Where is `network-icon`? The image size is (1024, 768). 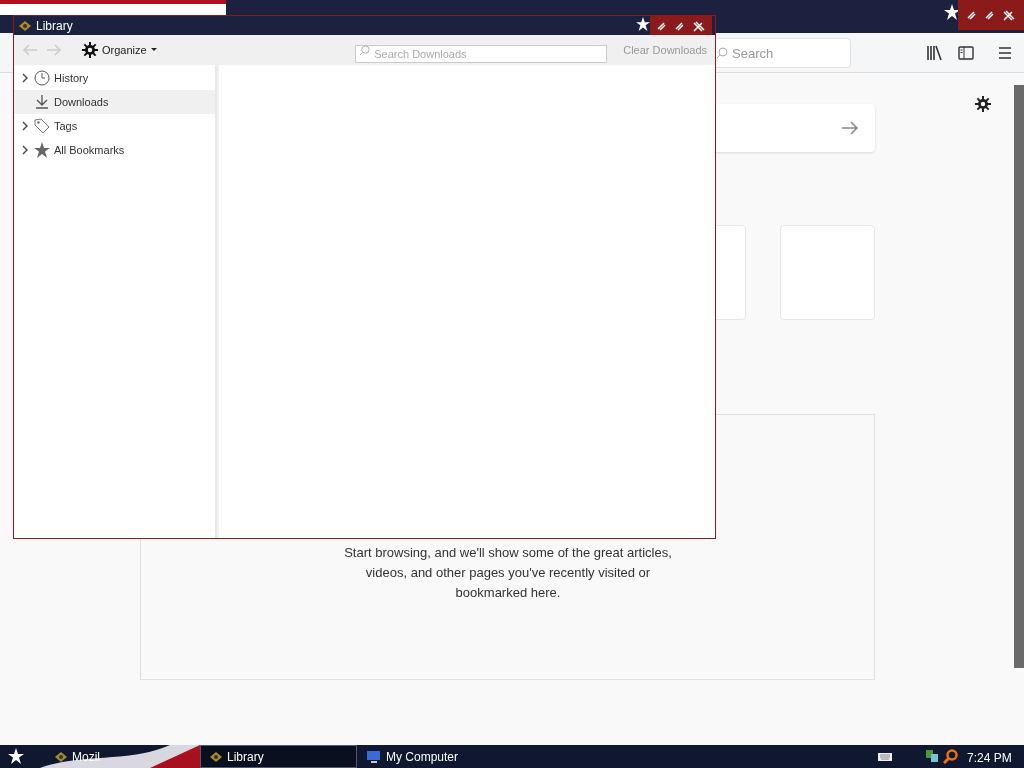
network-icon is located at coordinates (932, 756).